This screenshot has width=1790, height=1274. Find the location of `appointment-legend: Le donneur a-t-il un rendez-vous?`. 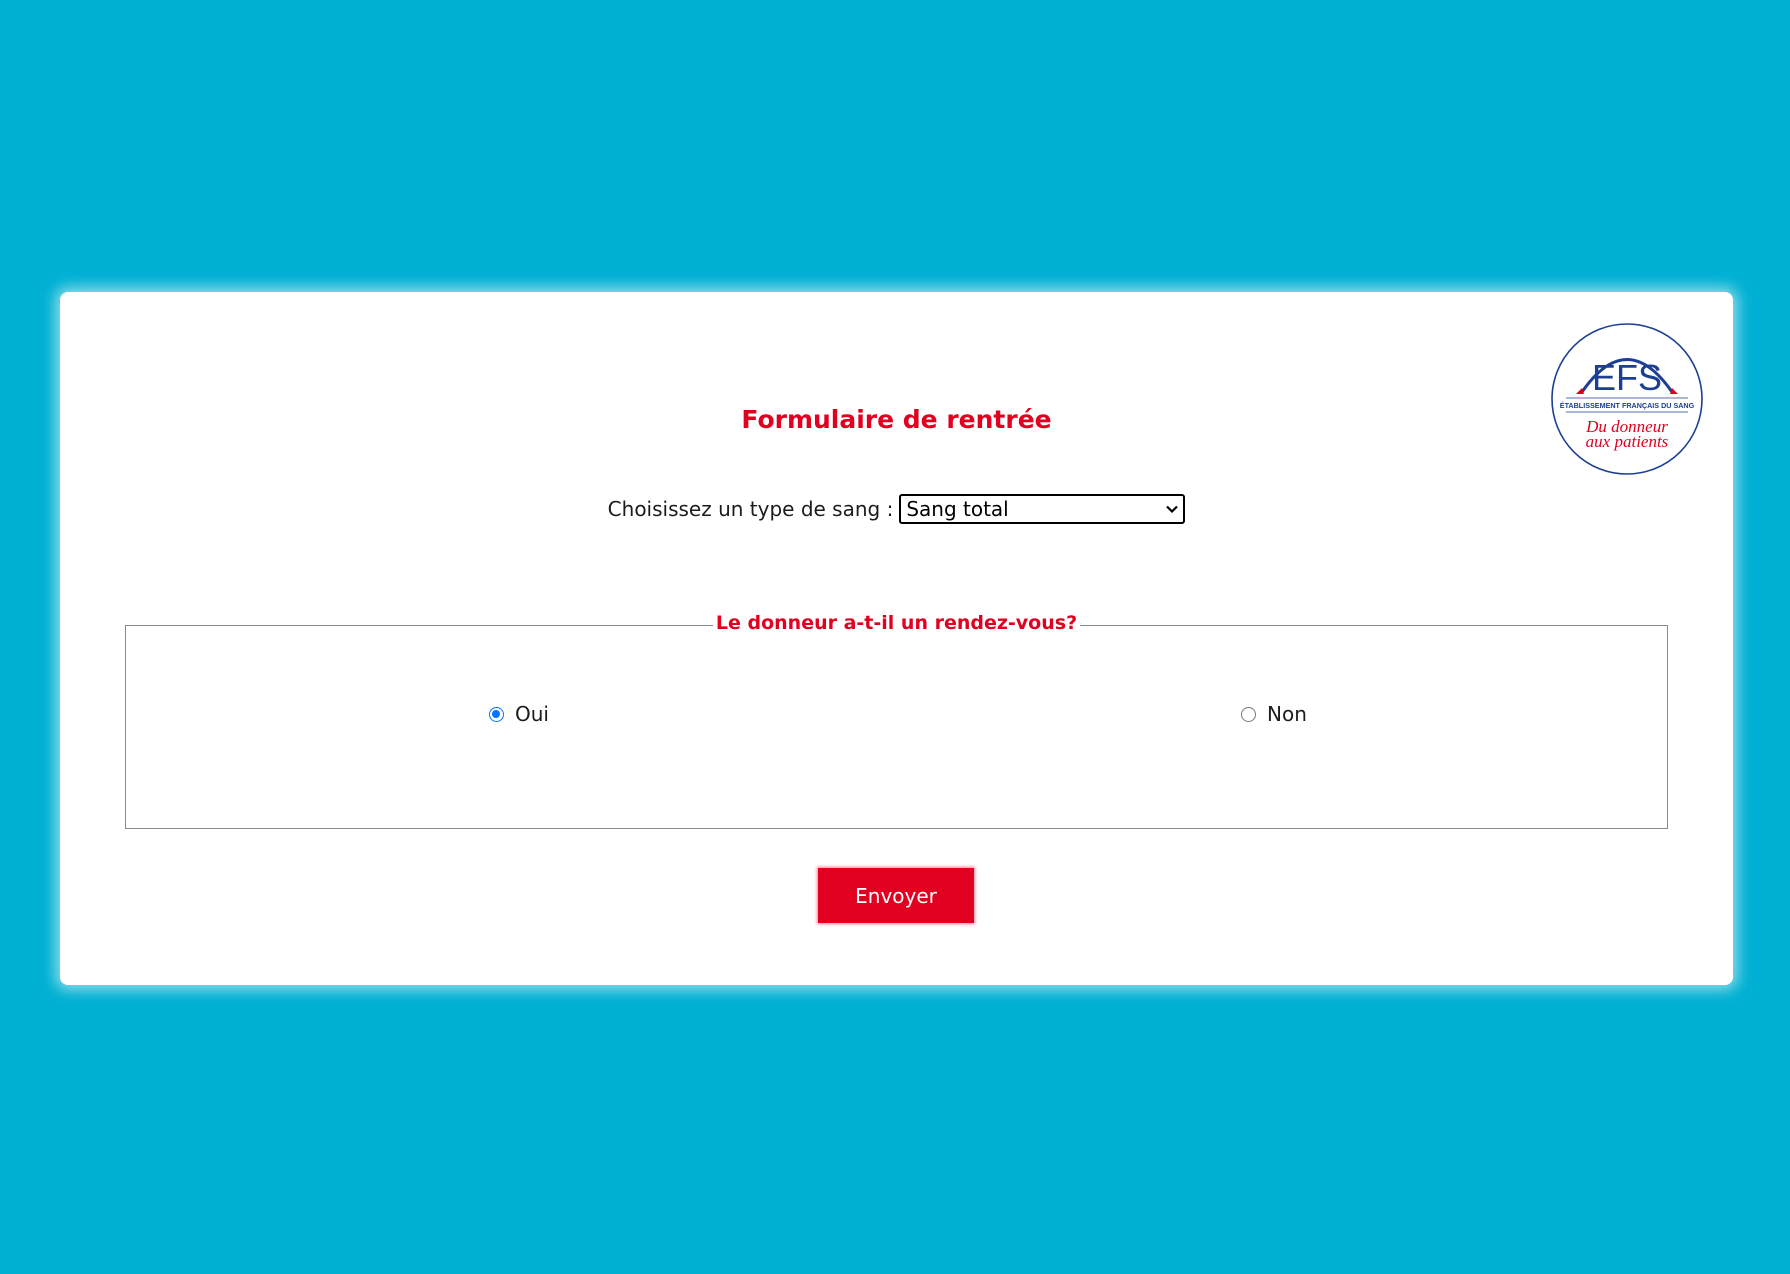

appointment-legend: Le donneur a-t-il un rendez-vous? is located at coordinates (896, 623).